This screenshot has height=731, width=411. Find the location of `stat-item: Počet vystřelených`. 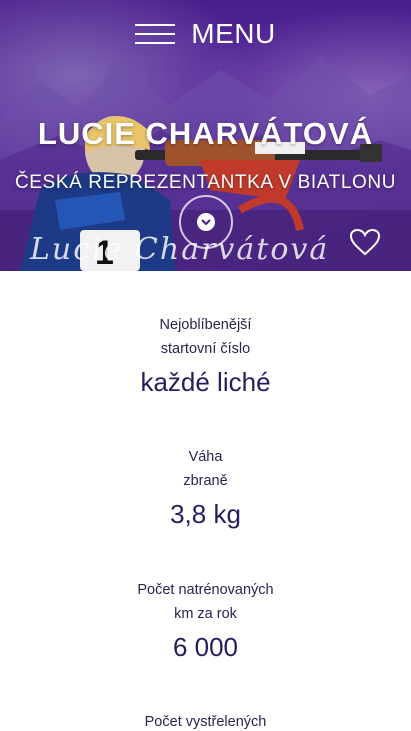

stat-item: Počet vystřelených is located at coordinates (205, 720).